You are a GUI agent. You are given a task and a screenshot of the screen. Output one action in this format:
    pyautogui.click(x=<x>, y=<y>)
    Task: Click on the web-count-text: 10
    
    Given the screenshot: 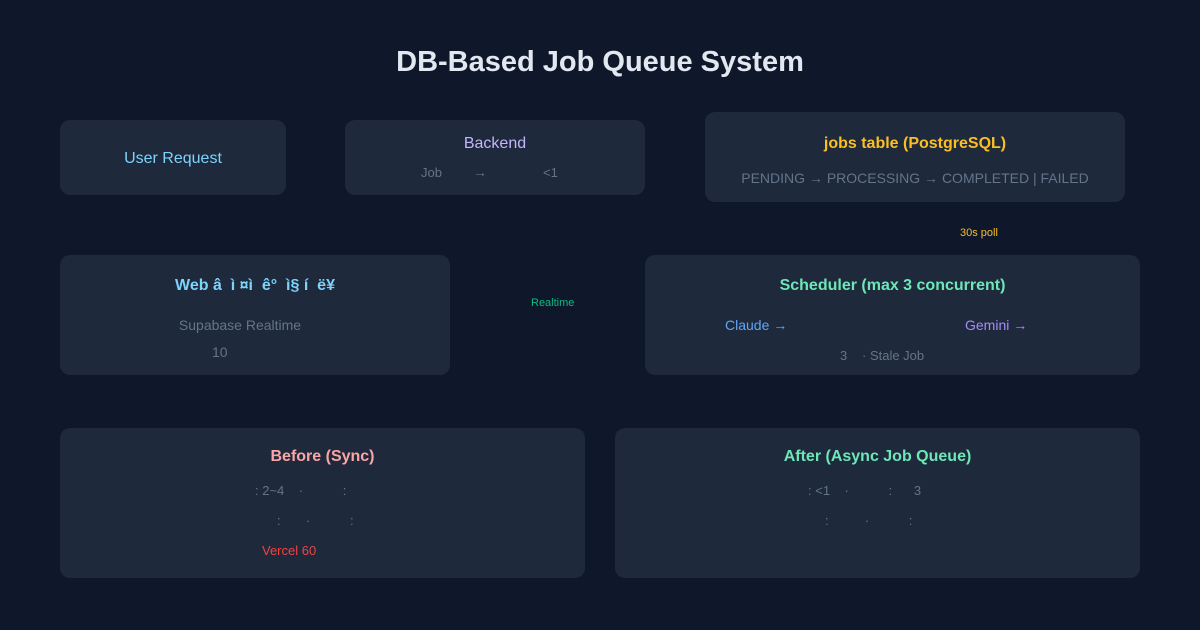 What is the action you would take?
    pyautogui.click(x=220, y=352)
    